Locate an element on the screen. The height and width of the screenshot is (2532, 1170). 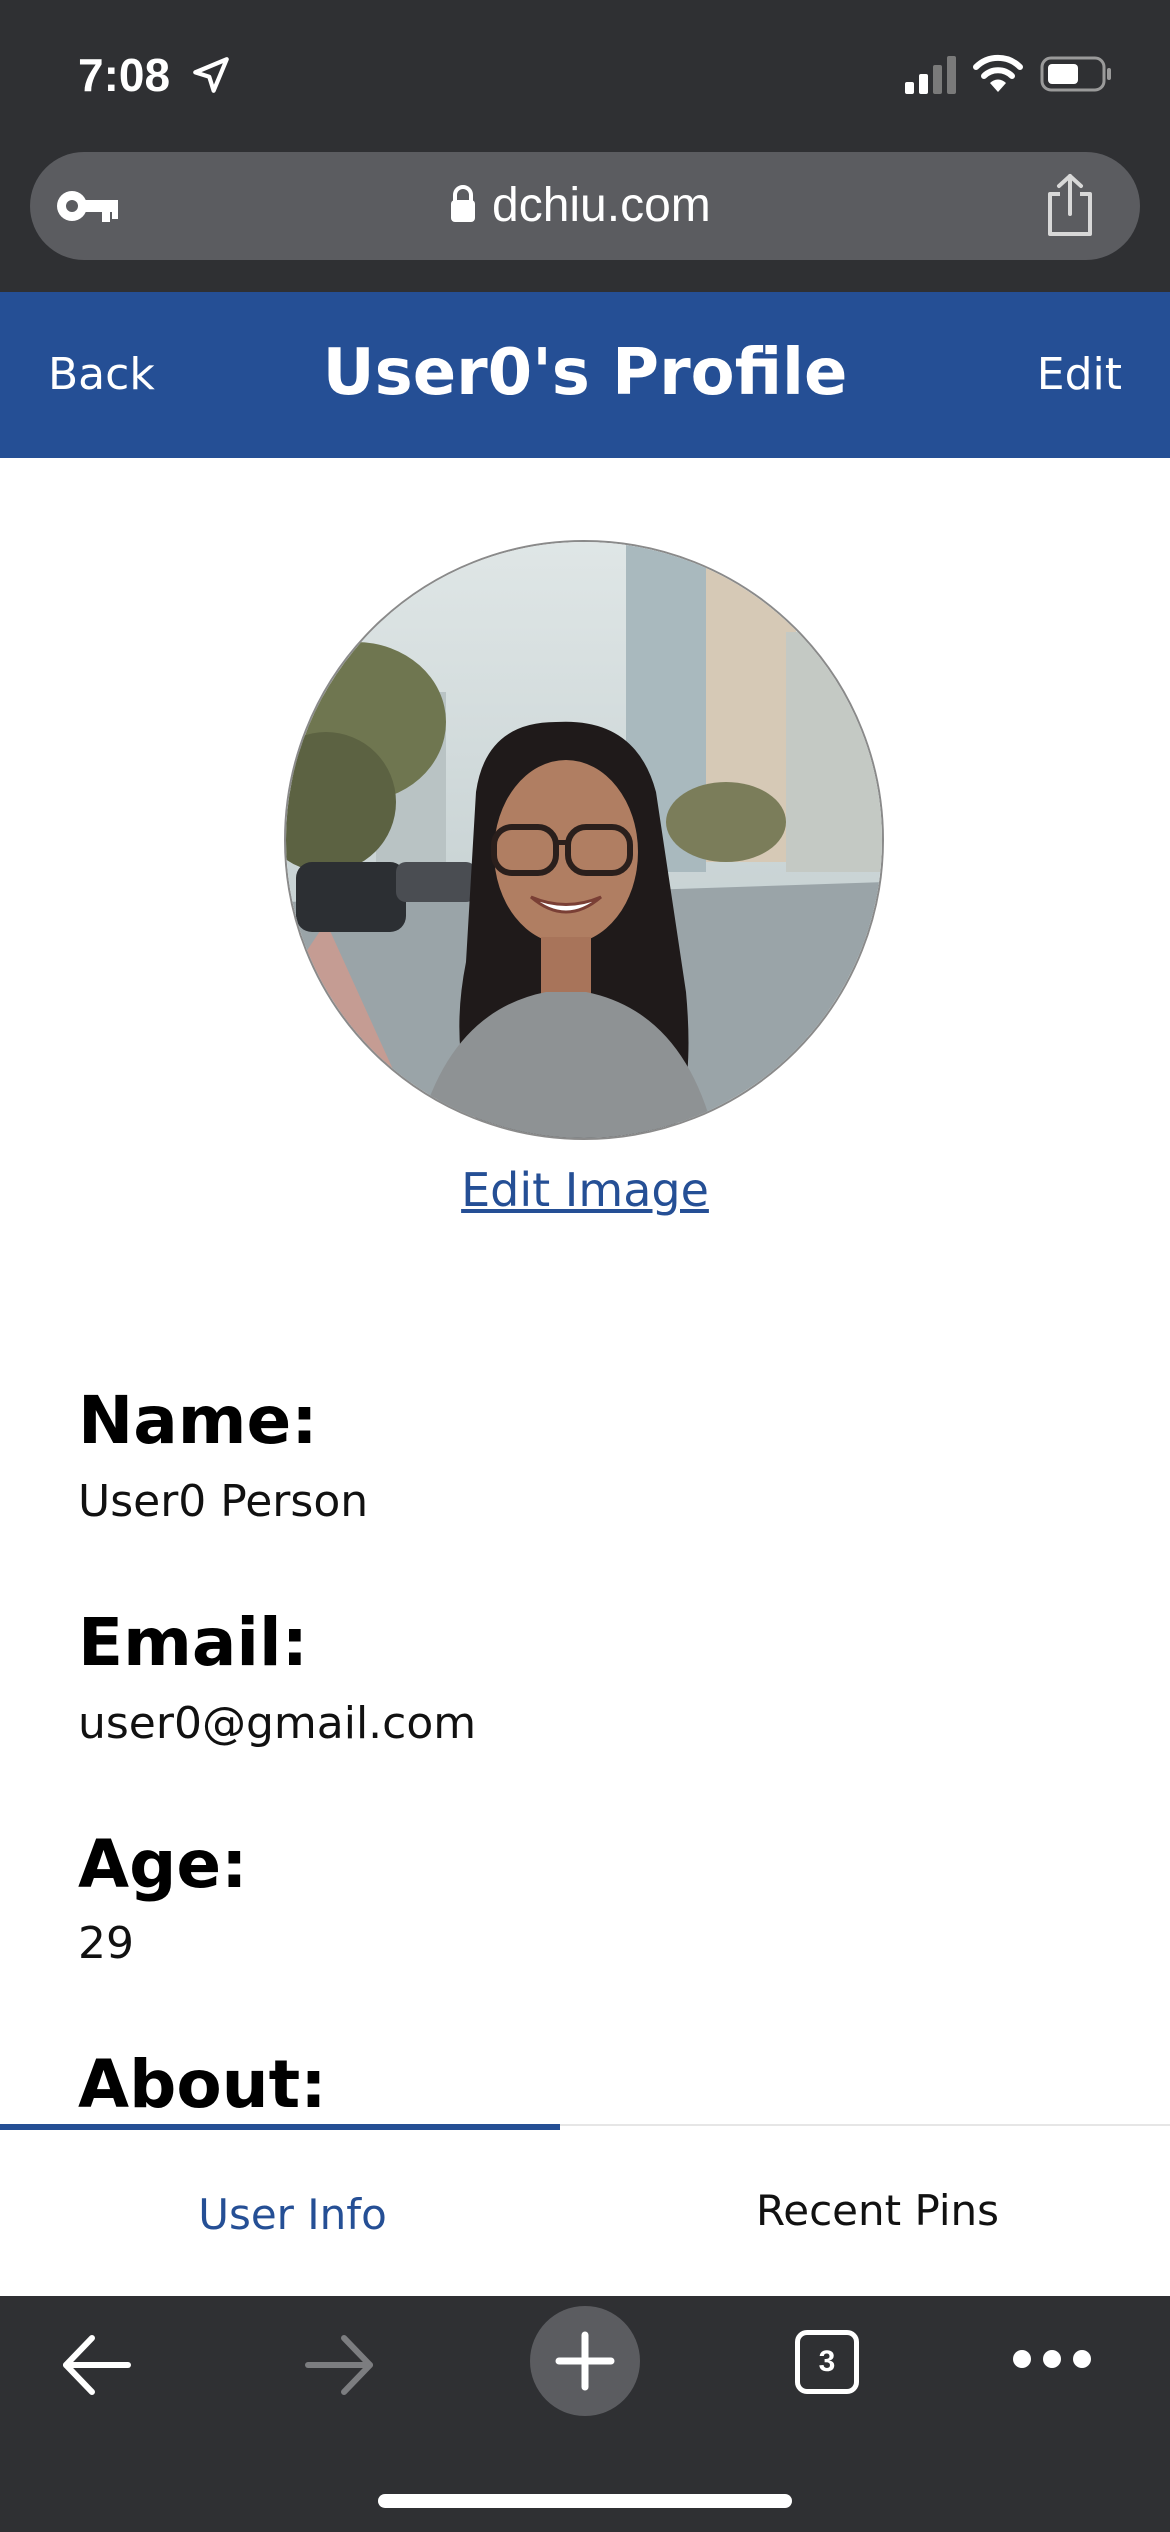
age-label: Age: is located at coordinates (163, 1864).